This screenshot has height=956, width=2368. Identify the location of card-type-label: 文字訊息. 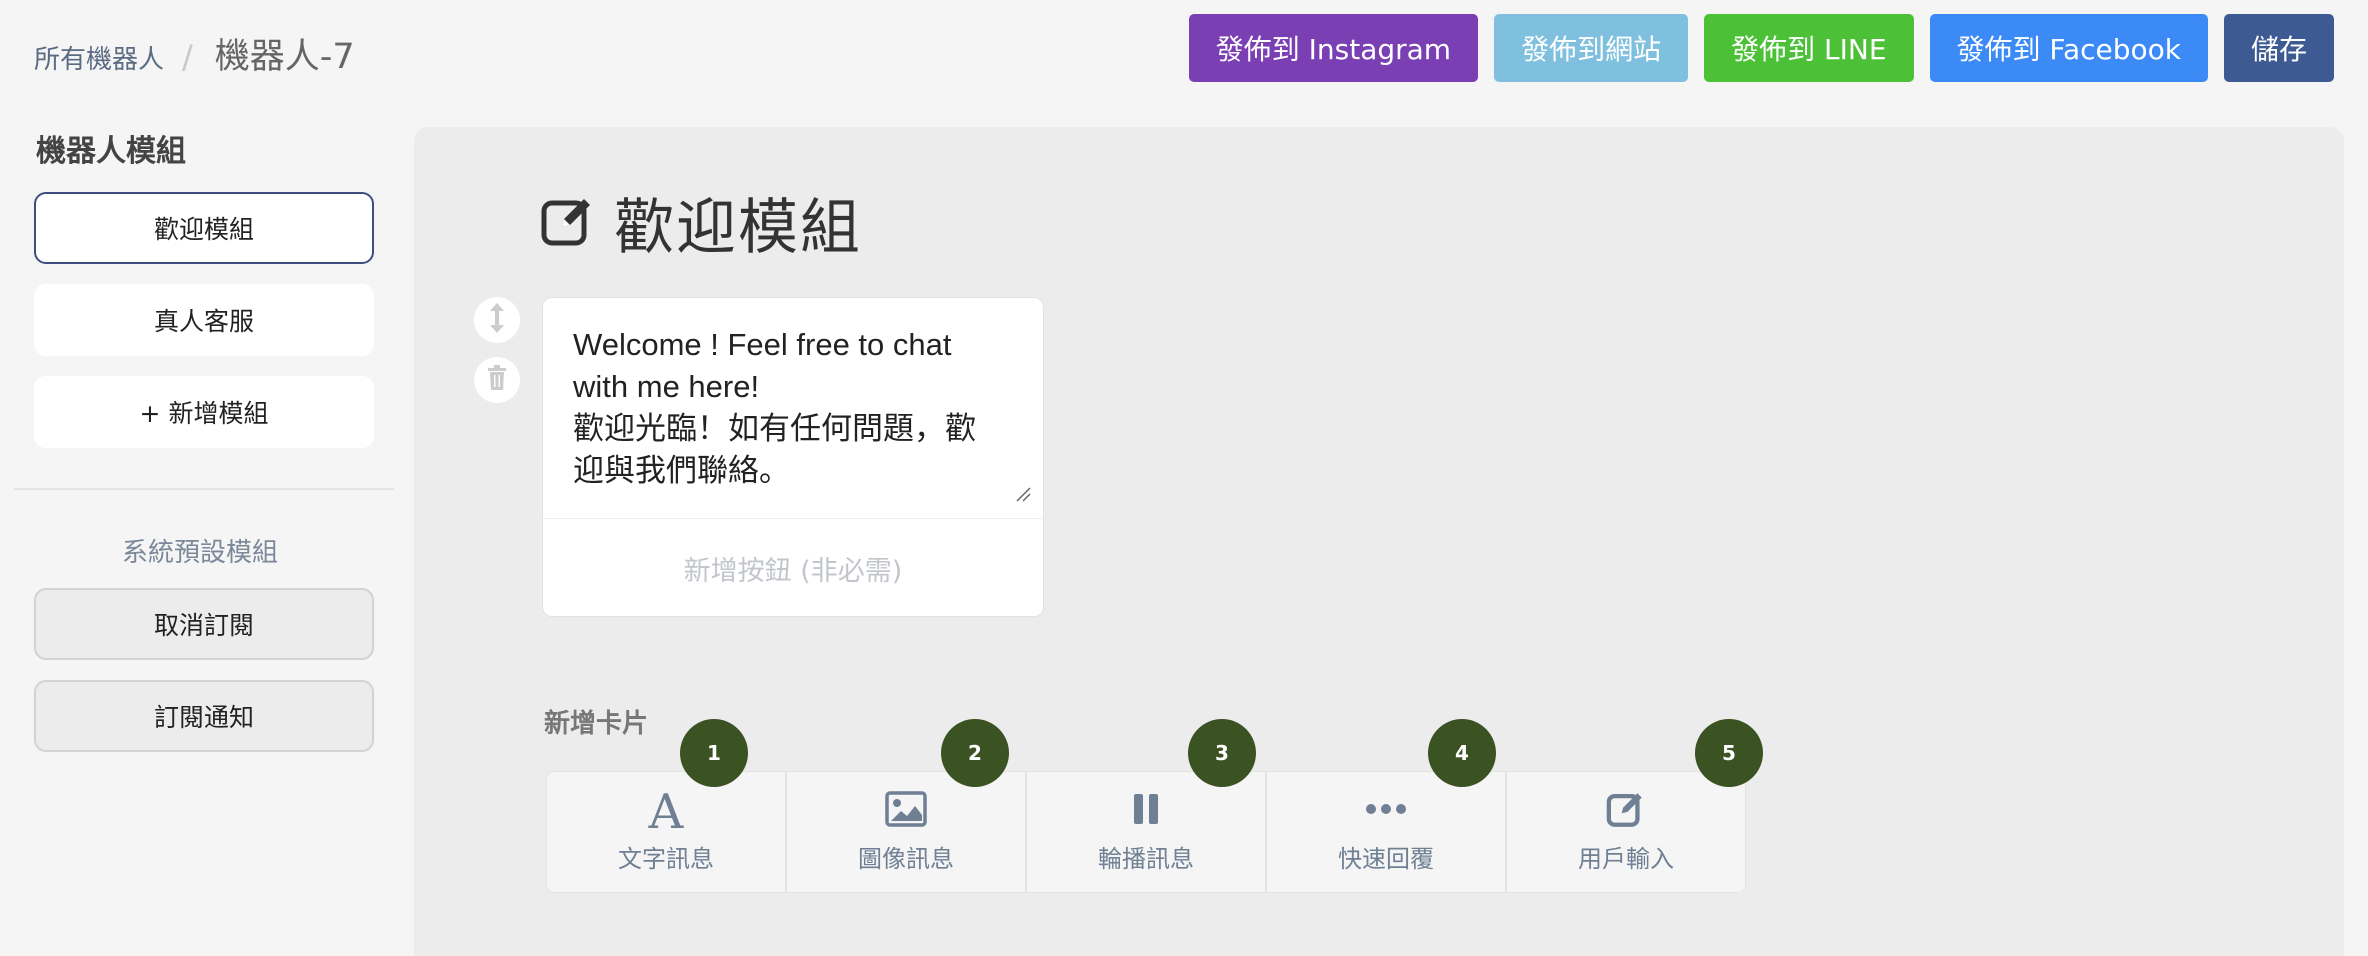
(666, 859).